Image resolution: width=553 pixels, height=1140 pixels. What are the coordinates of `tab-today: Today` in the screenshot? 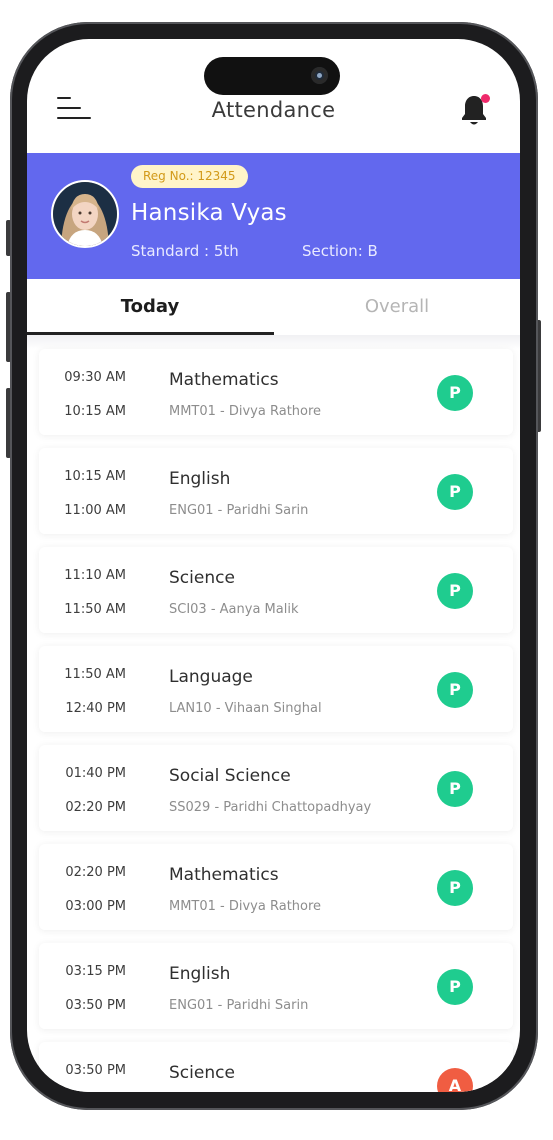 It's located at (150, 306).